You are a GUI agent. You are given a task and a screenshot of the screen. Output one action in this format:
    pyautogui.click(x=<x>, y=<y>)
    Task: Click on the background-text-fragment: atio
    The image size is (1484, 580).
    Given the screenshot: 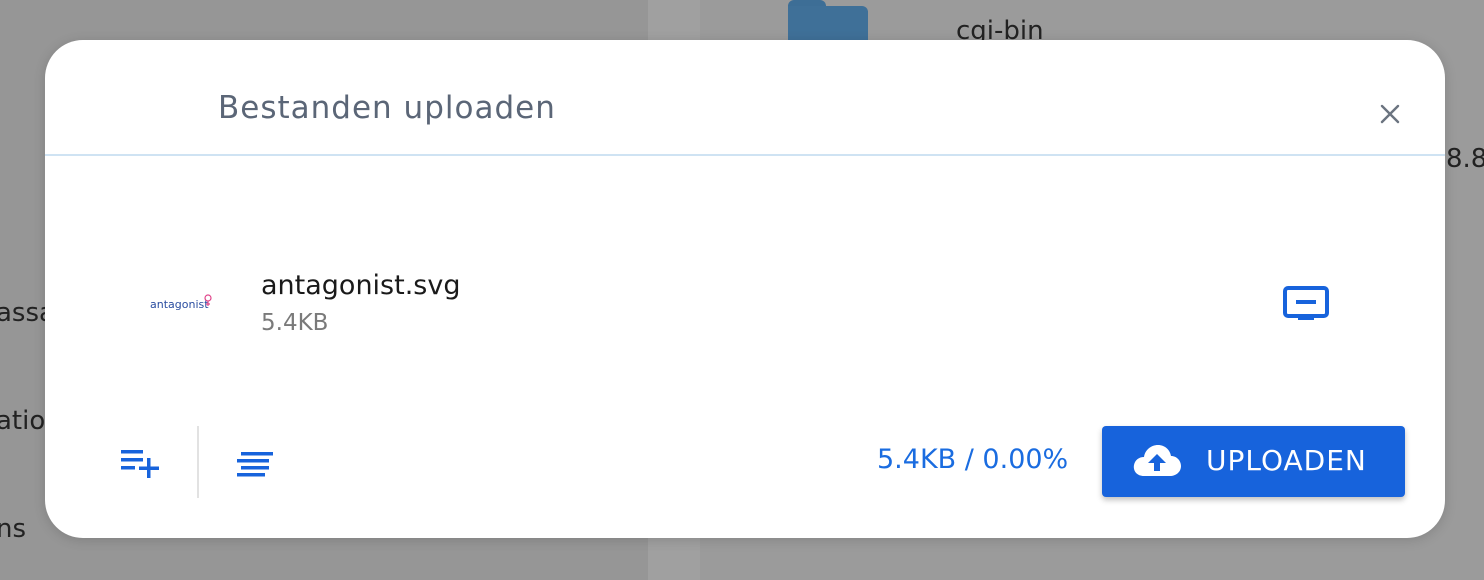 What is the action you would take?
    pyautogui.click(x=23, y=421)
    